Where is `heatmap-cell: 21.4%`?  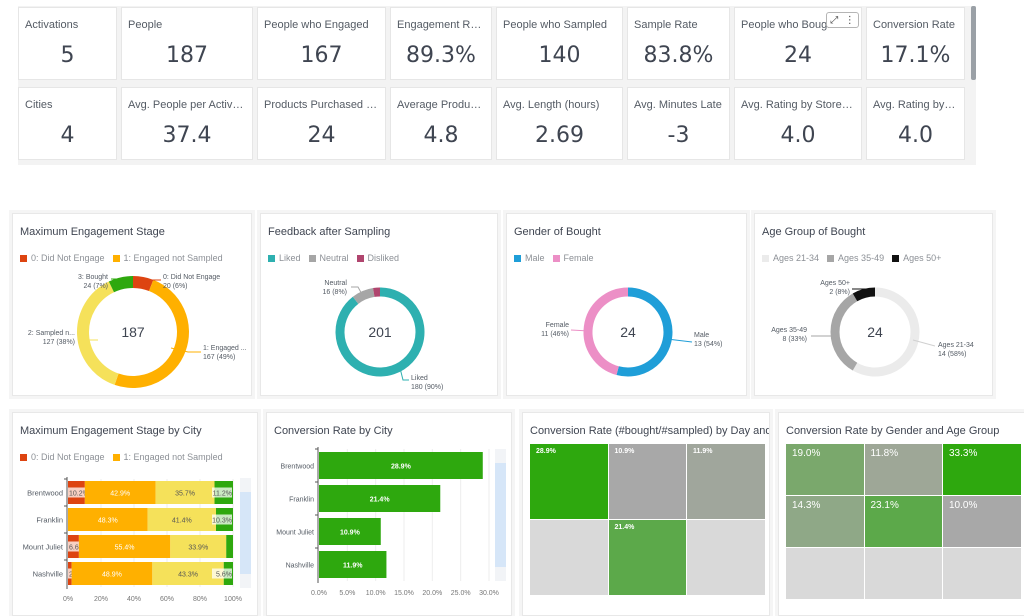 heatmap-cell: 21.4% is located at coordinates (647, 557).